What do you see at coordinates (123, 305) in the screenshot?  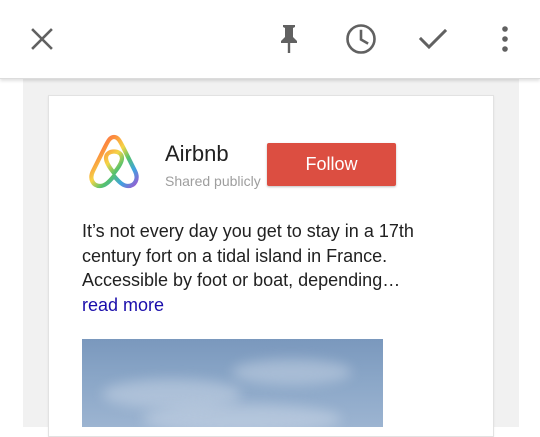 I see `read-more-link: read more` at bounding box center [123, 305].